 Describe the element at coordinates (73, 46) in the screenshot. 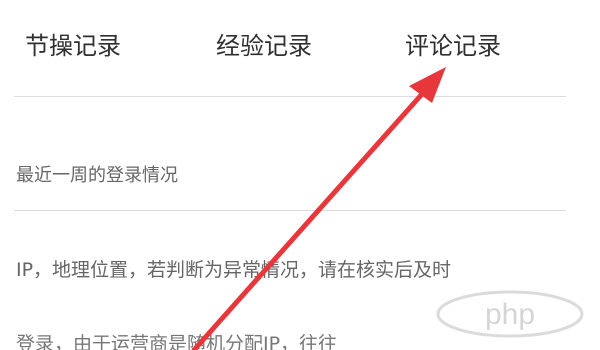

I see `tab-conduct-record: 节操记录` at that location.